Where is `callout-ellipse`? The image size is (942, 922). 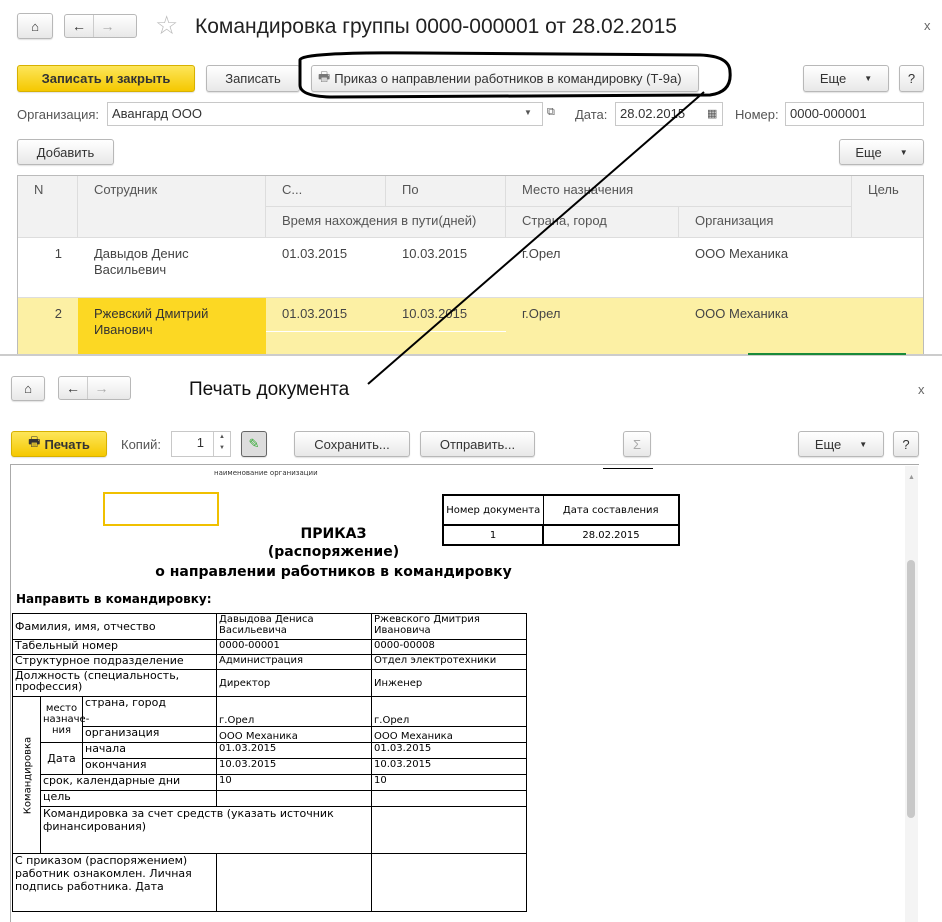 callout-ellipse is located at coordinates (515, 75).